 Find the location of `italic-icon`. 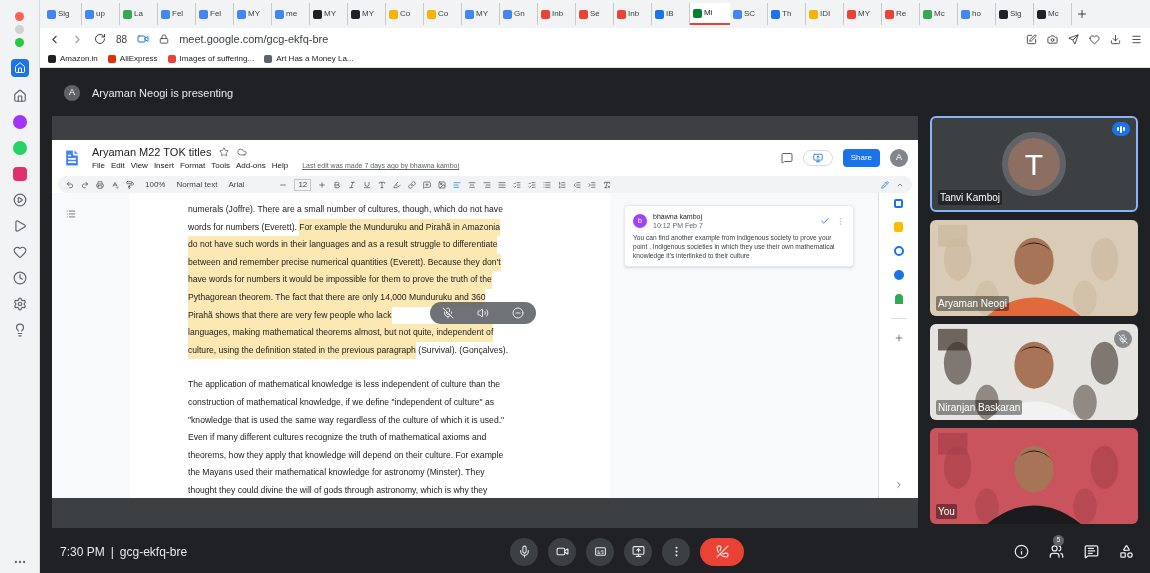

italic-icon is located at coordinates (352, 184).